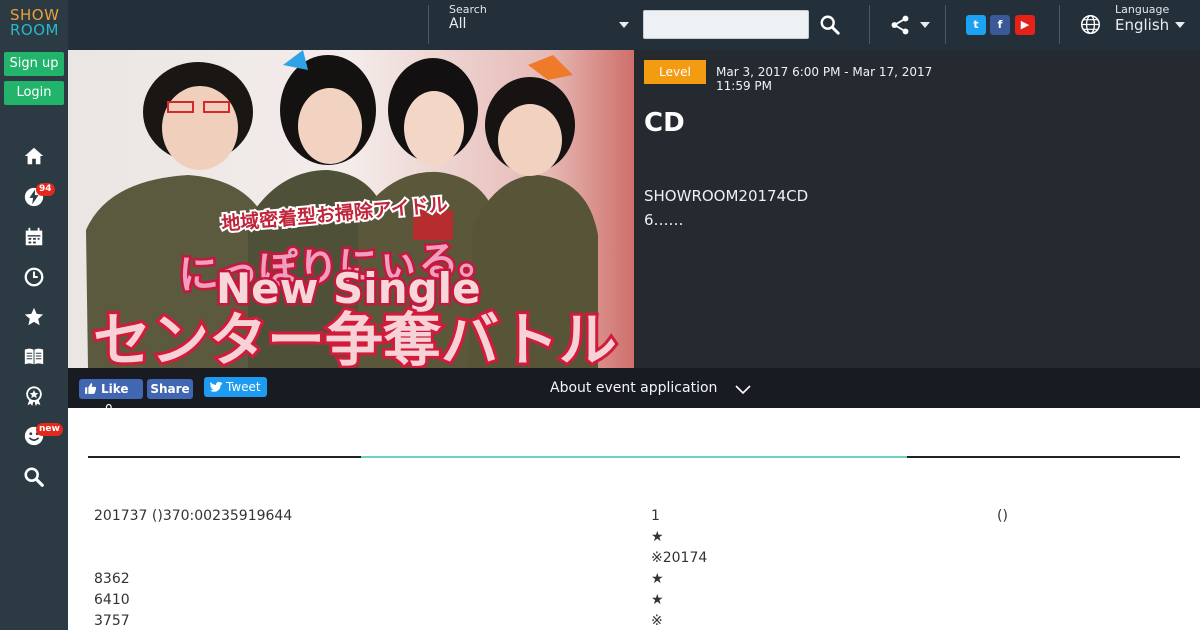 This screenshot has width=1200, height=630. Describe the element at coordinates (1142, 9) in the screenshot. I see `language-label: Language` at that location.